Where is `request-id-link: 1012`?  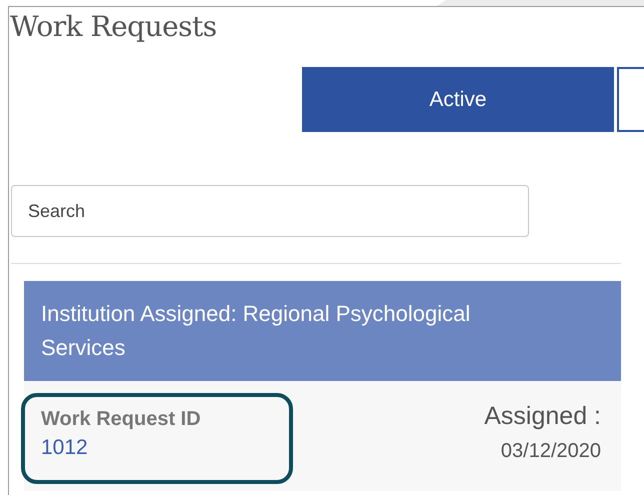
request-id-link: 1012 is located at coordinates (64, 448).